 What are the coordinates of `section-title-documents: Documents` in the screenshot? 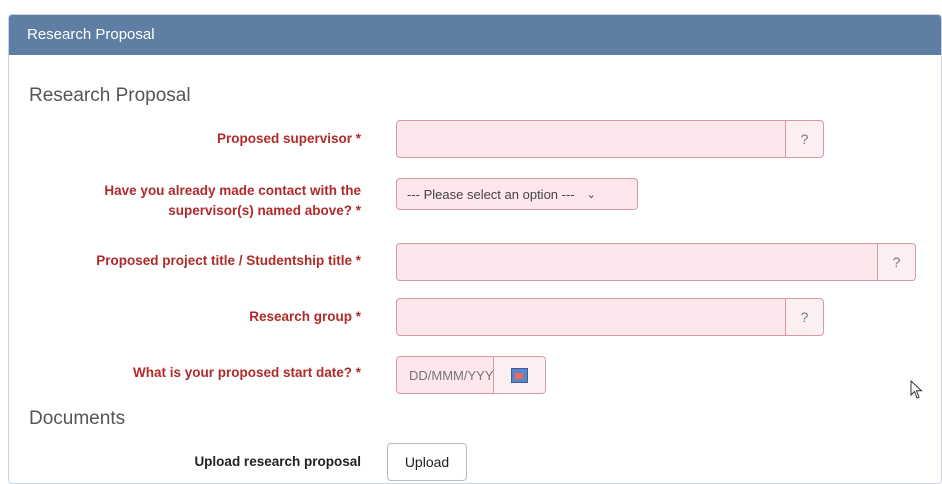 It's located at (77, 418).